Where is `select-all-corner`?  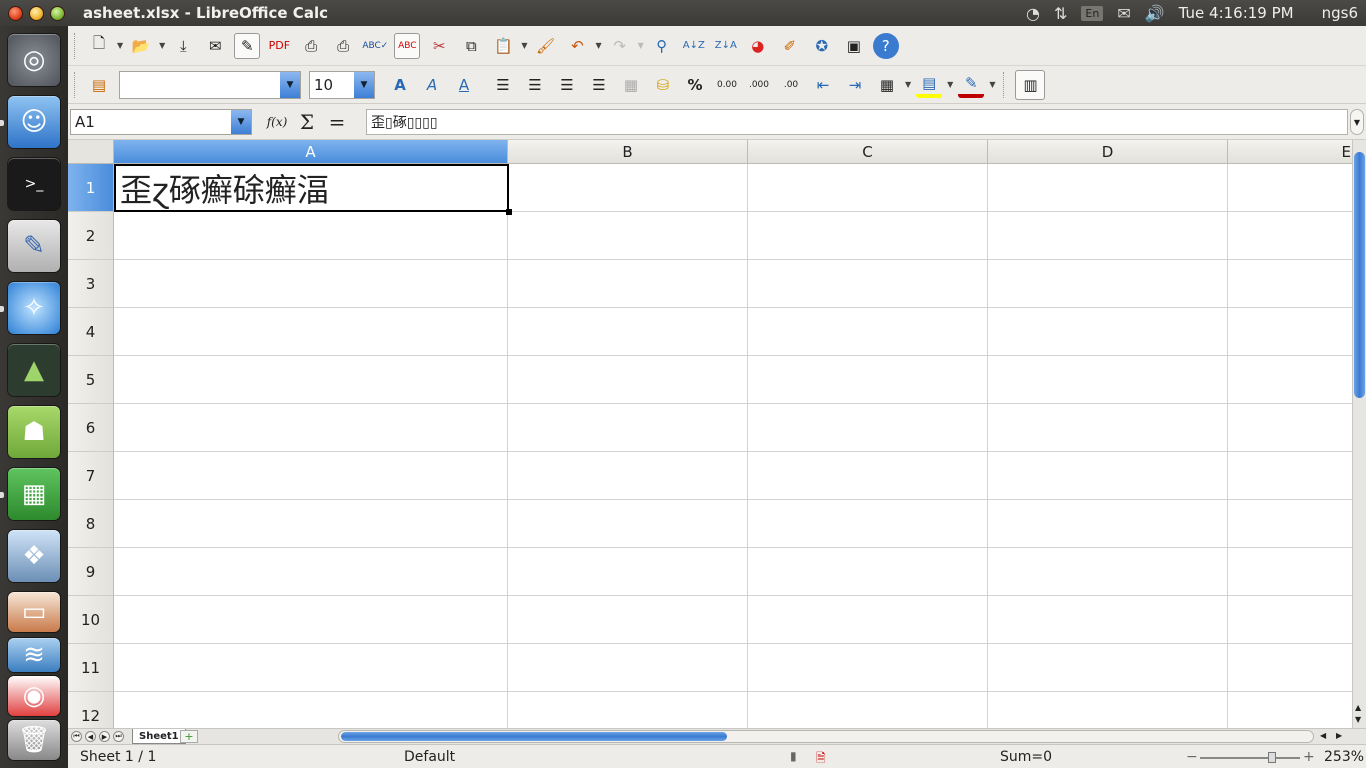 select-all-corner is located at coordinates (91, 152).